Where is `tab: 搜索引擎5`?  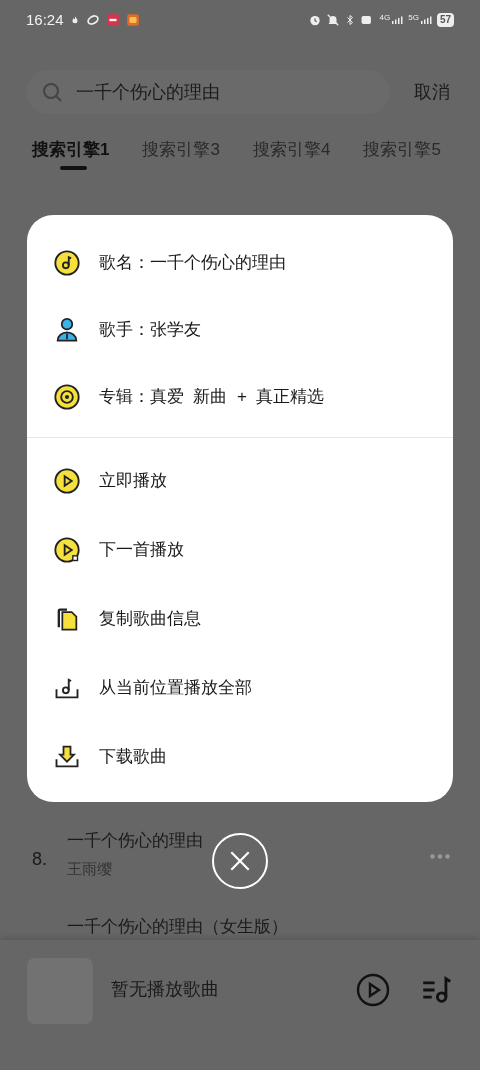 tab: 搜索引擎5 is located at coordinates (402, 150).